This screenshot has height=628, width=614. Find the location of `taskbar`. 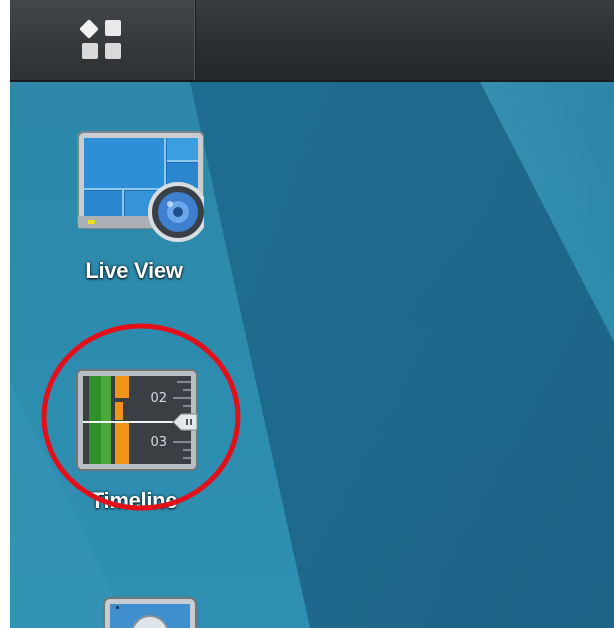

taskbar is located at coordinates (312, 41).